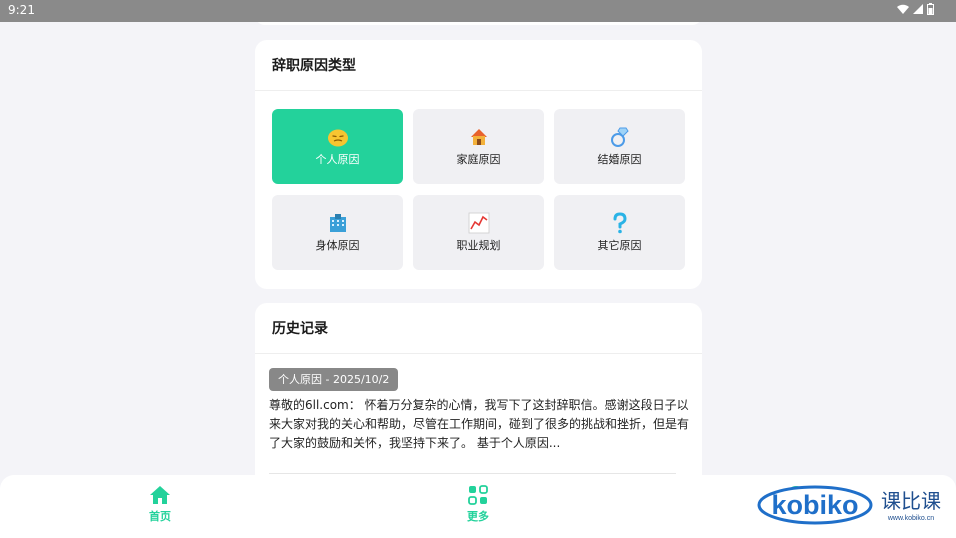 The image size is (956, 538). What do you see at coordinates (160, 516) in the screenshot?
I see `nav-label: 首页` at bounding box center [160, 516].